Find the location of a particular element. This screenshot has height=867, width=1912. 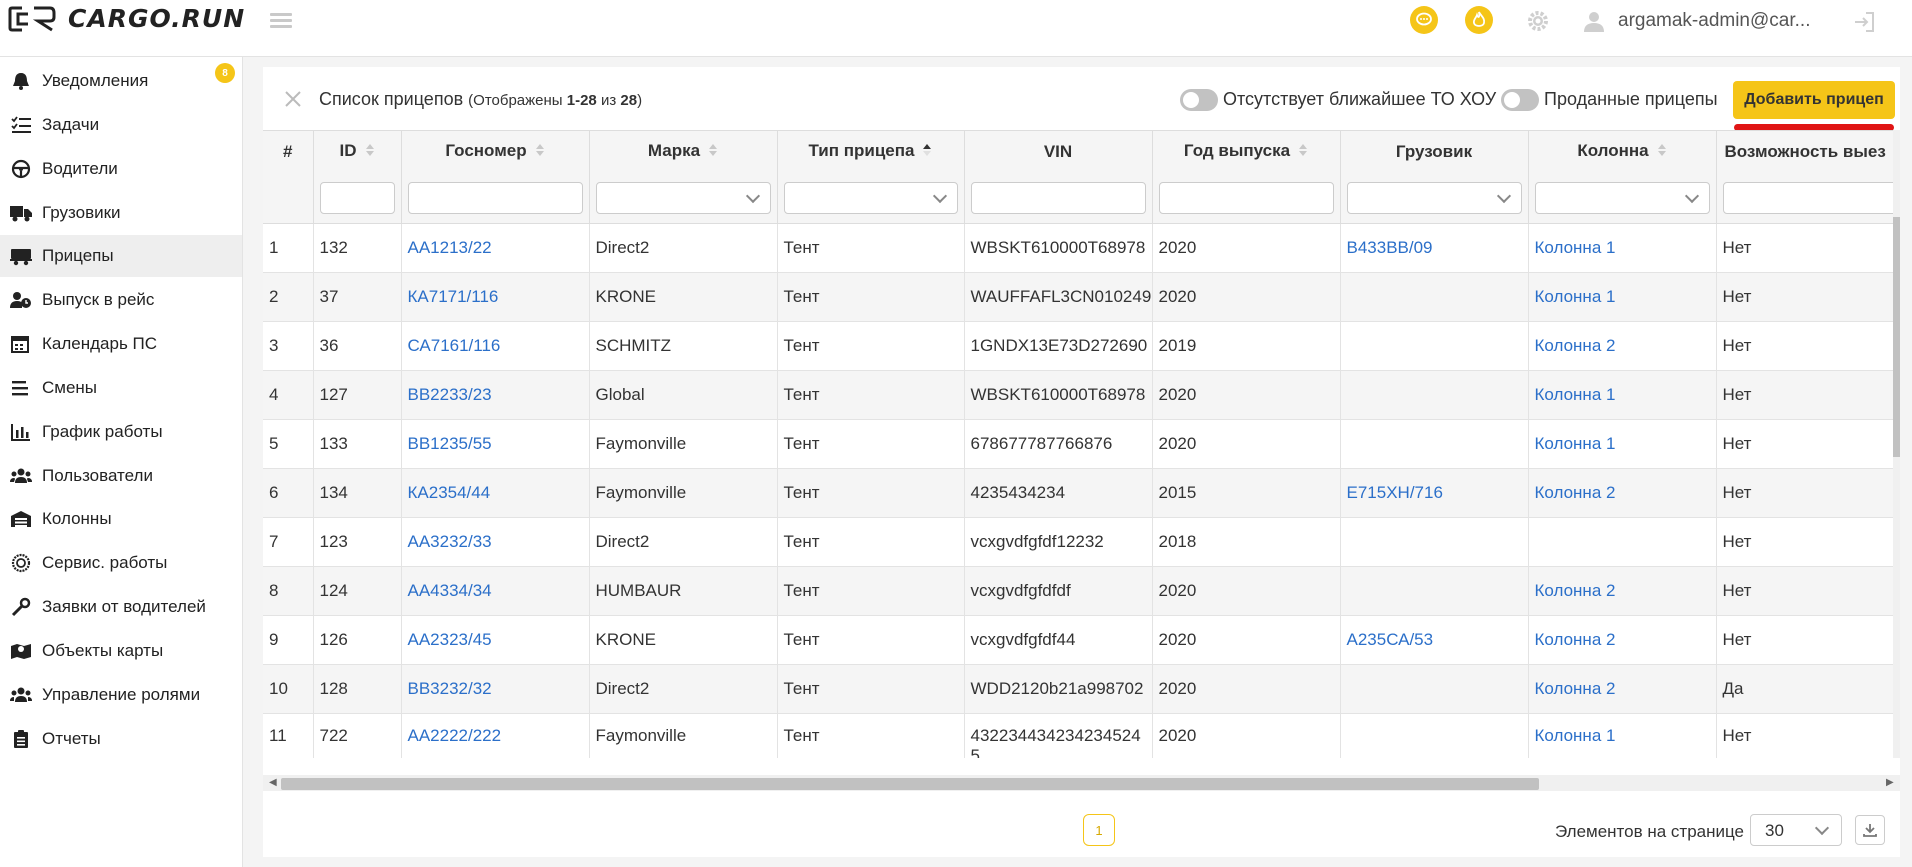

fire-icon is located at coordinates (1479, 20).